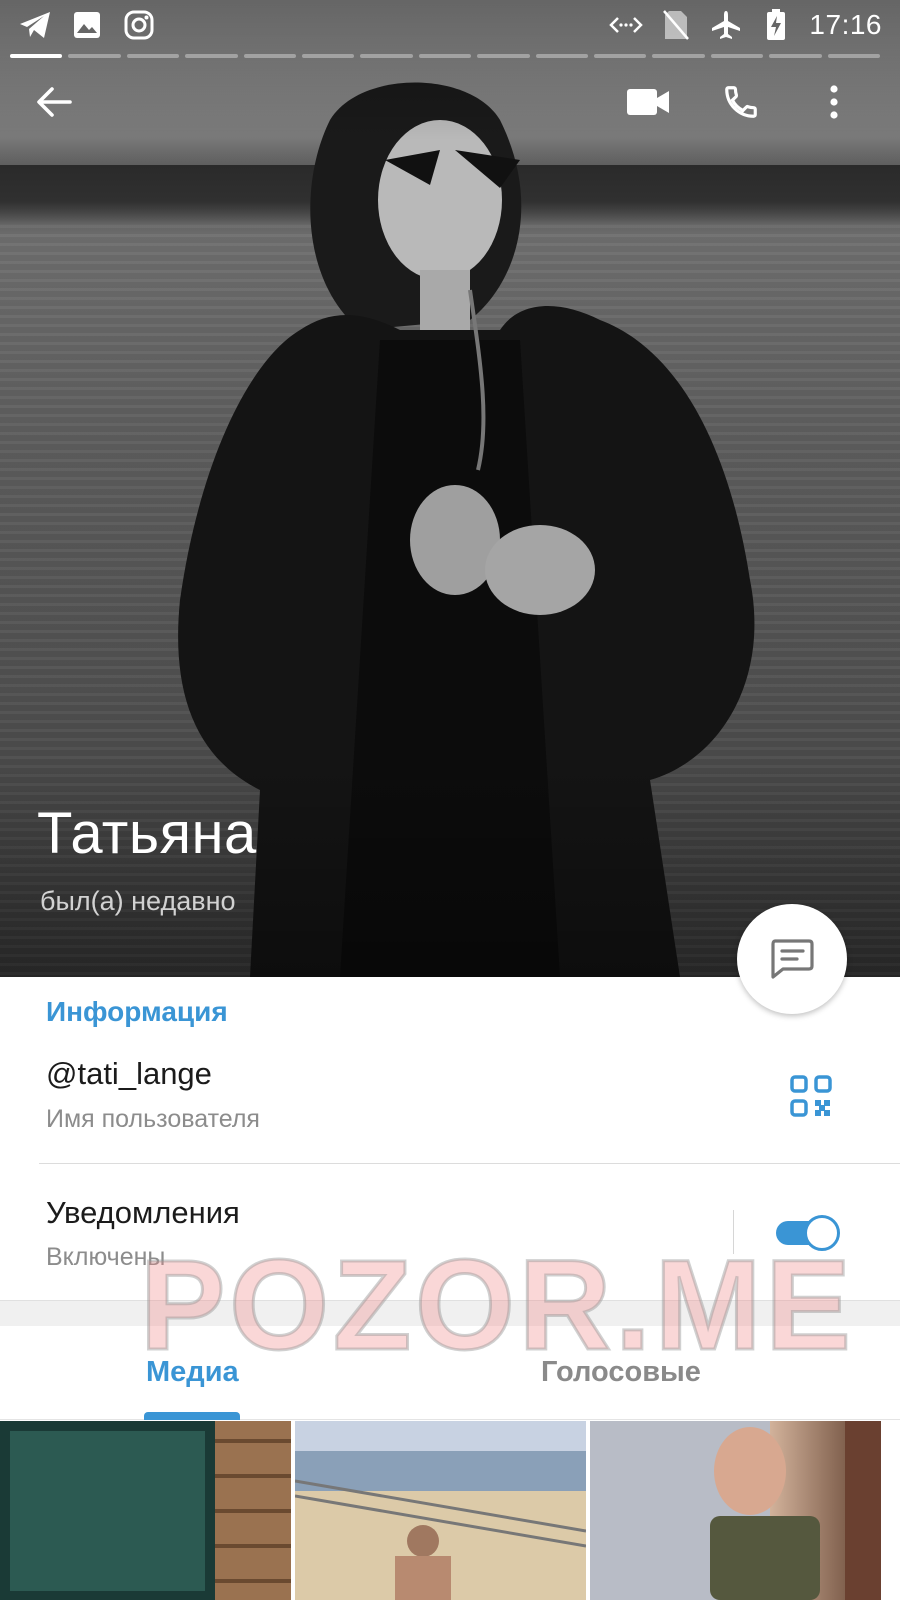 The height and width of the screenshot is (1600, 900). I want to click on notifications-toggle, so click(807, 1233).